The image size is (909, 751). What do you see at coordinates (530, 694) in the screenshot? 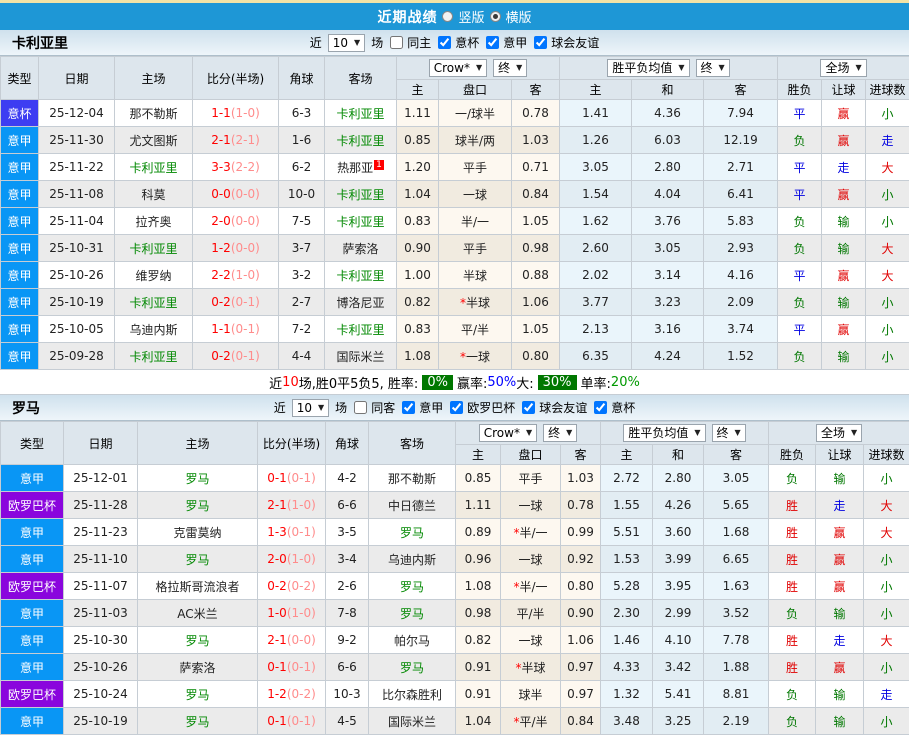
I see `handicap-line: 球半` at bounding box center [530, 694].